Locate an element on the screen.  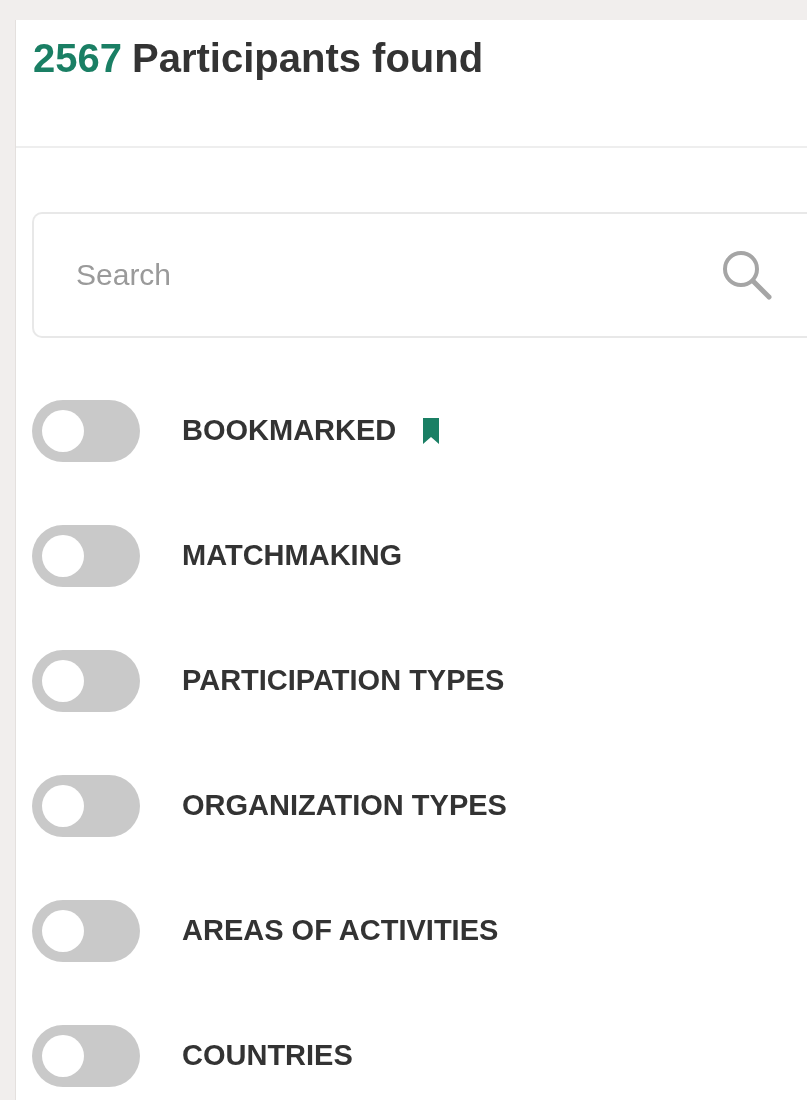
filter-label: AREAS OF ACTIVITIES is located at coordinates (340, 930).